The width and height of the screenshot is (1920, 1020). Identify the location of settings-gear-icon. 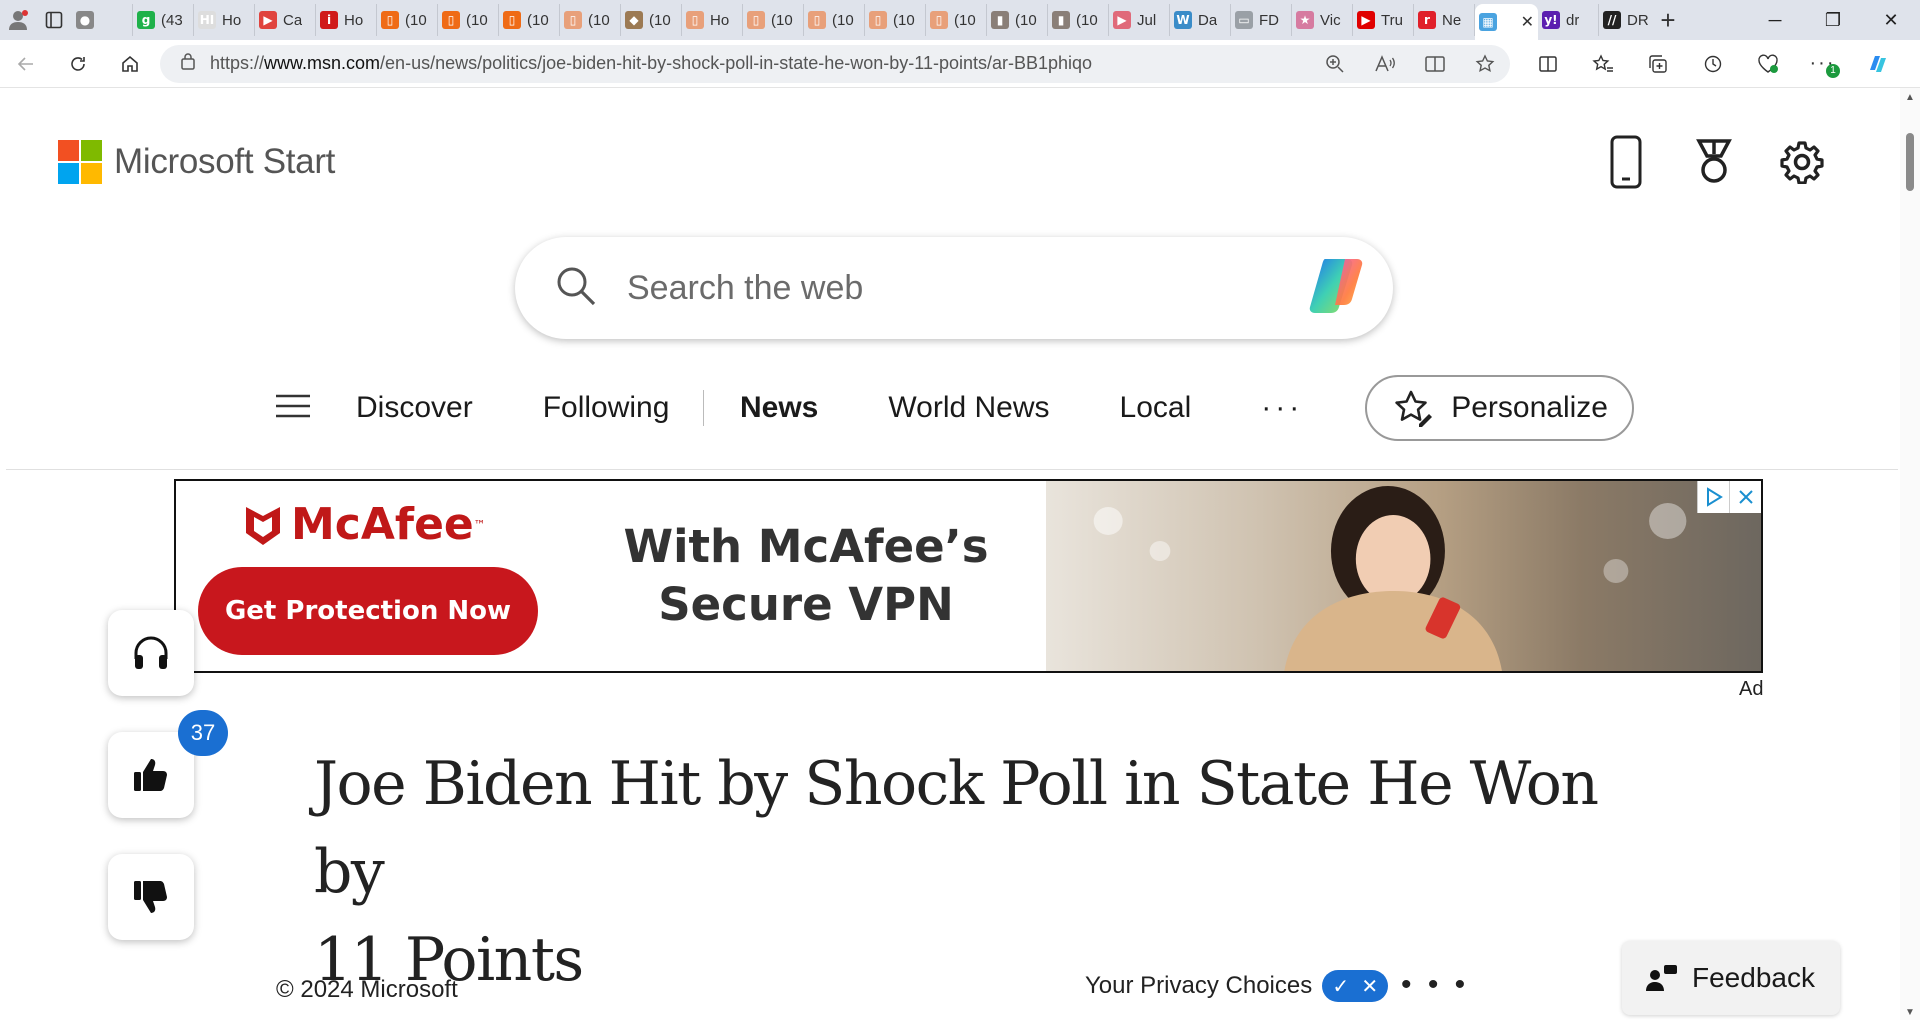
(1802, 162).